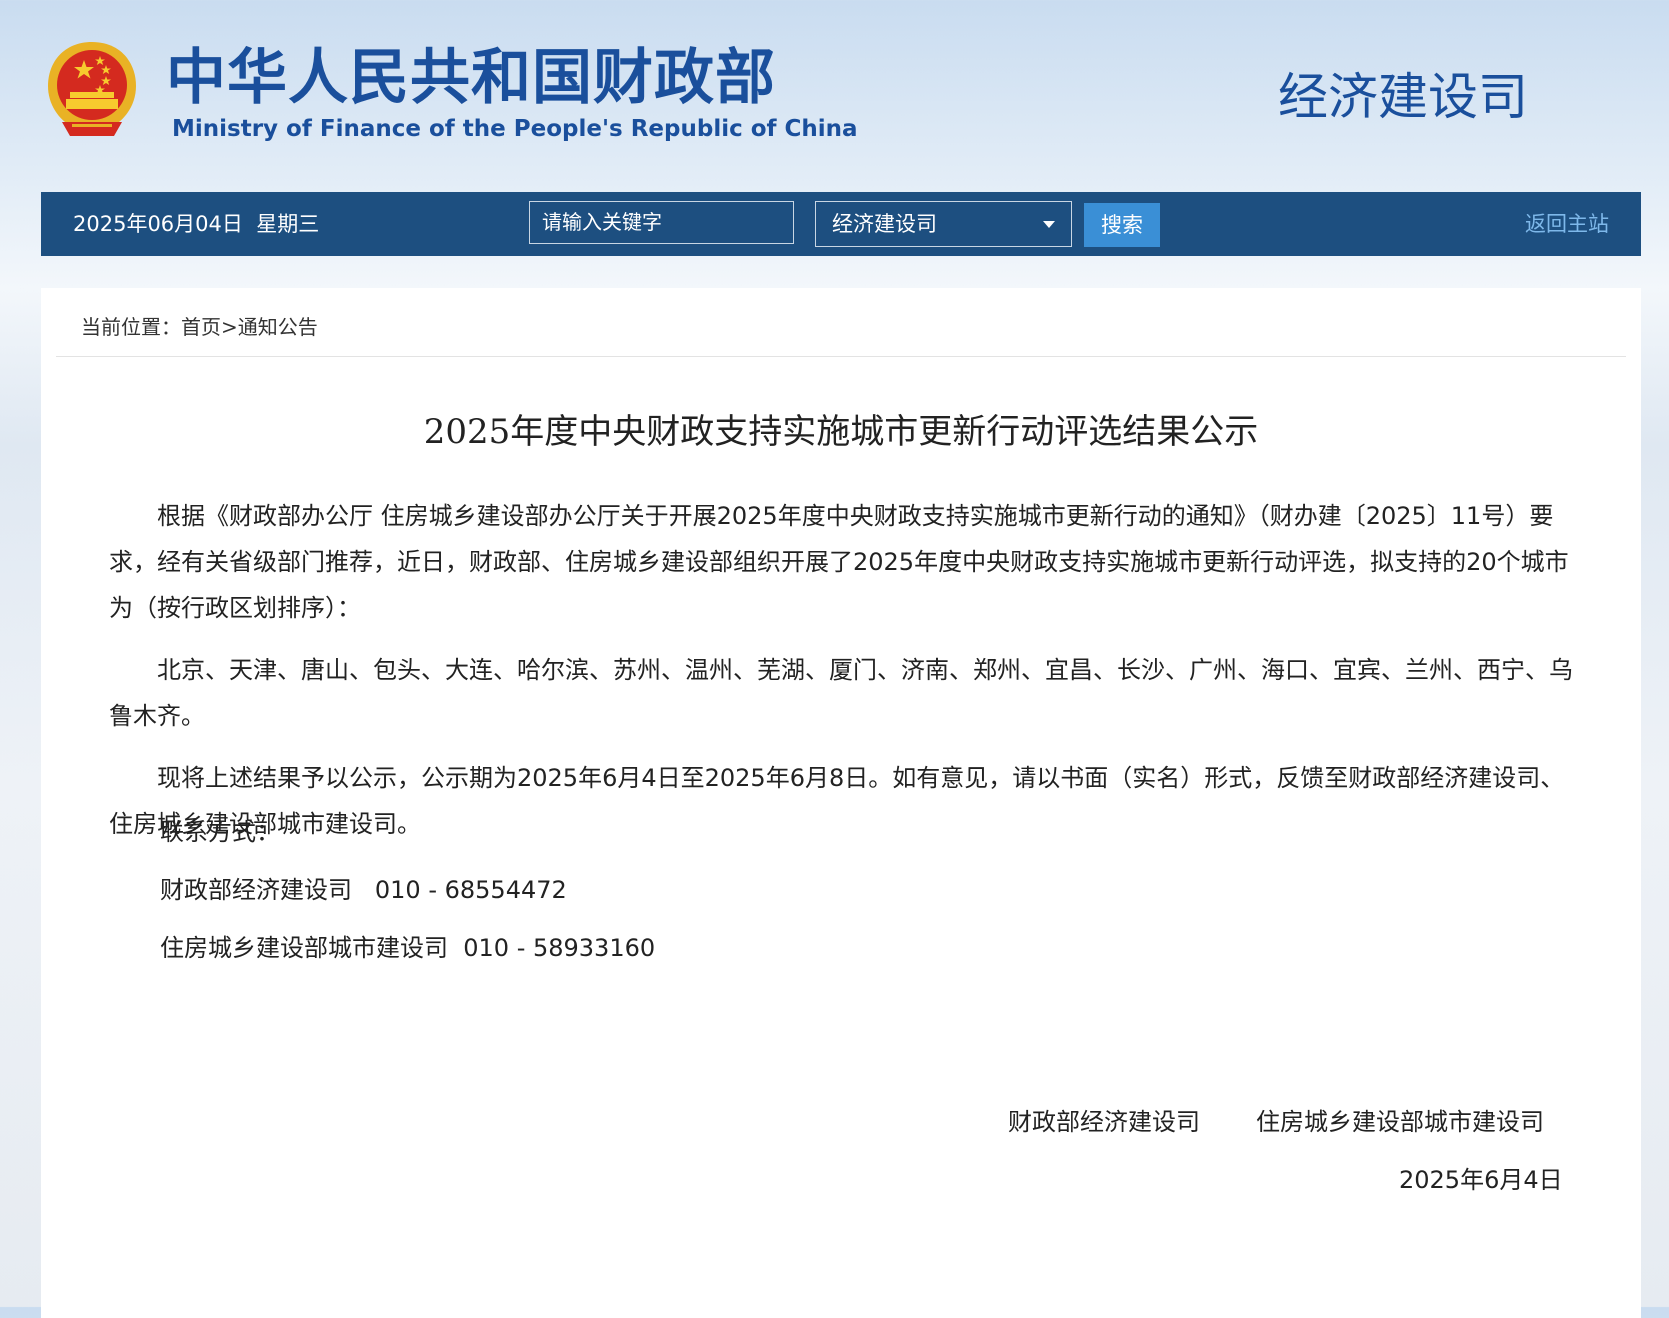 Image resolution: width=1669 pixels, height=1318 pixels. I want to click on department-select: 经济建设司, so click(943, 224).